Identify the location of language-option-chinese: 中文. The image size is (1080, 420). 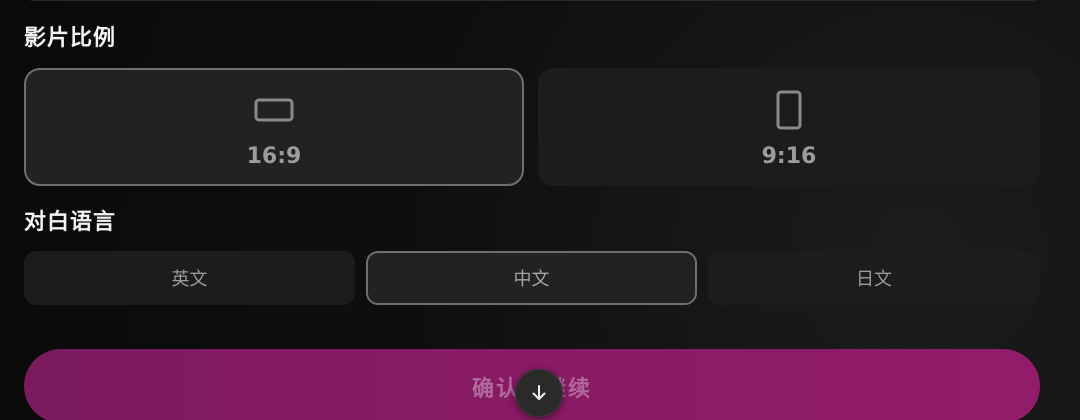
(531, 278).